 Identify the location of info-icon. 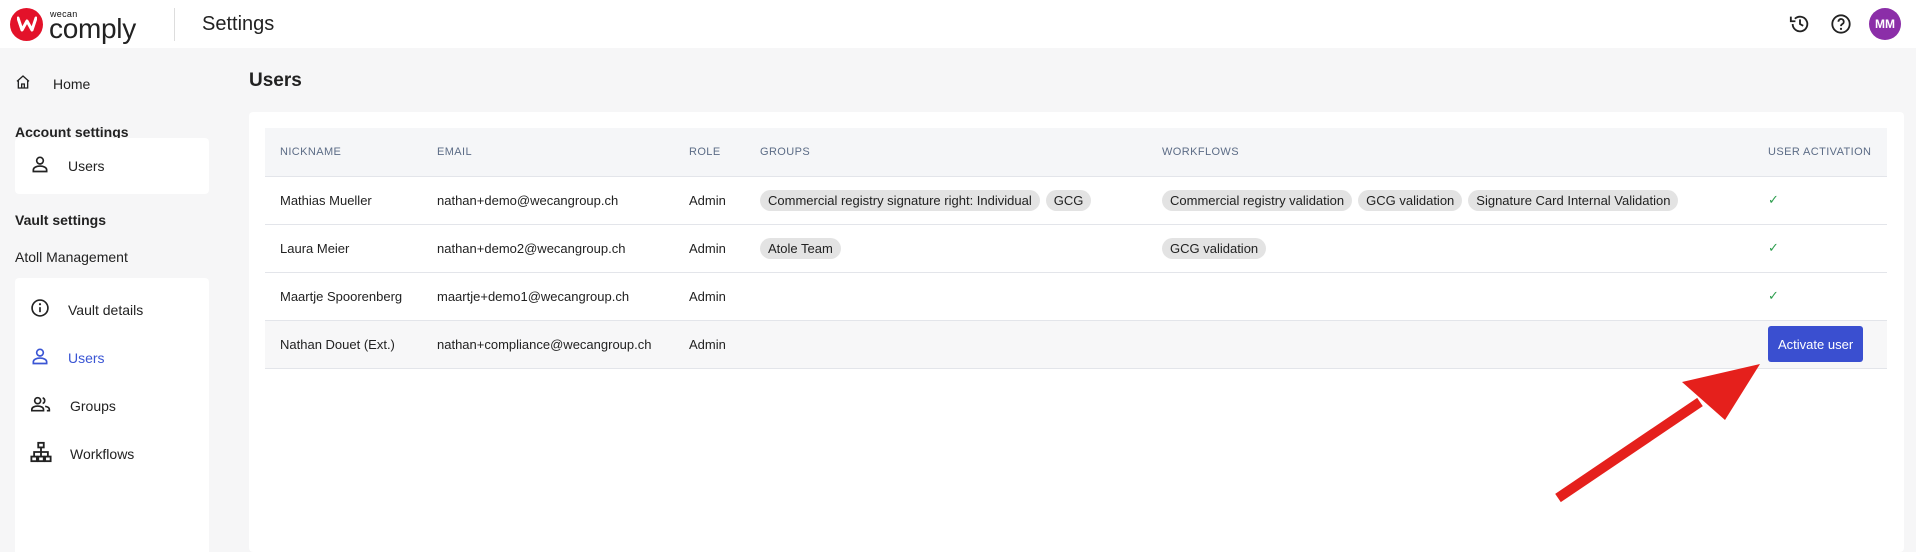
(40, 310).